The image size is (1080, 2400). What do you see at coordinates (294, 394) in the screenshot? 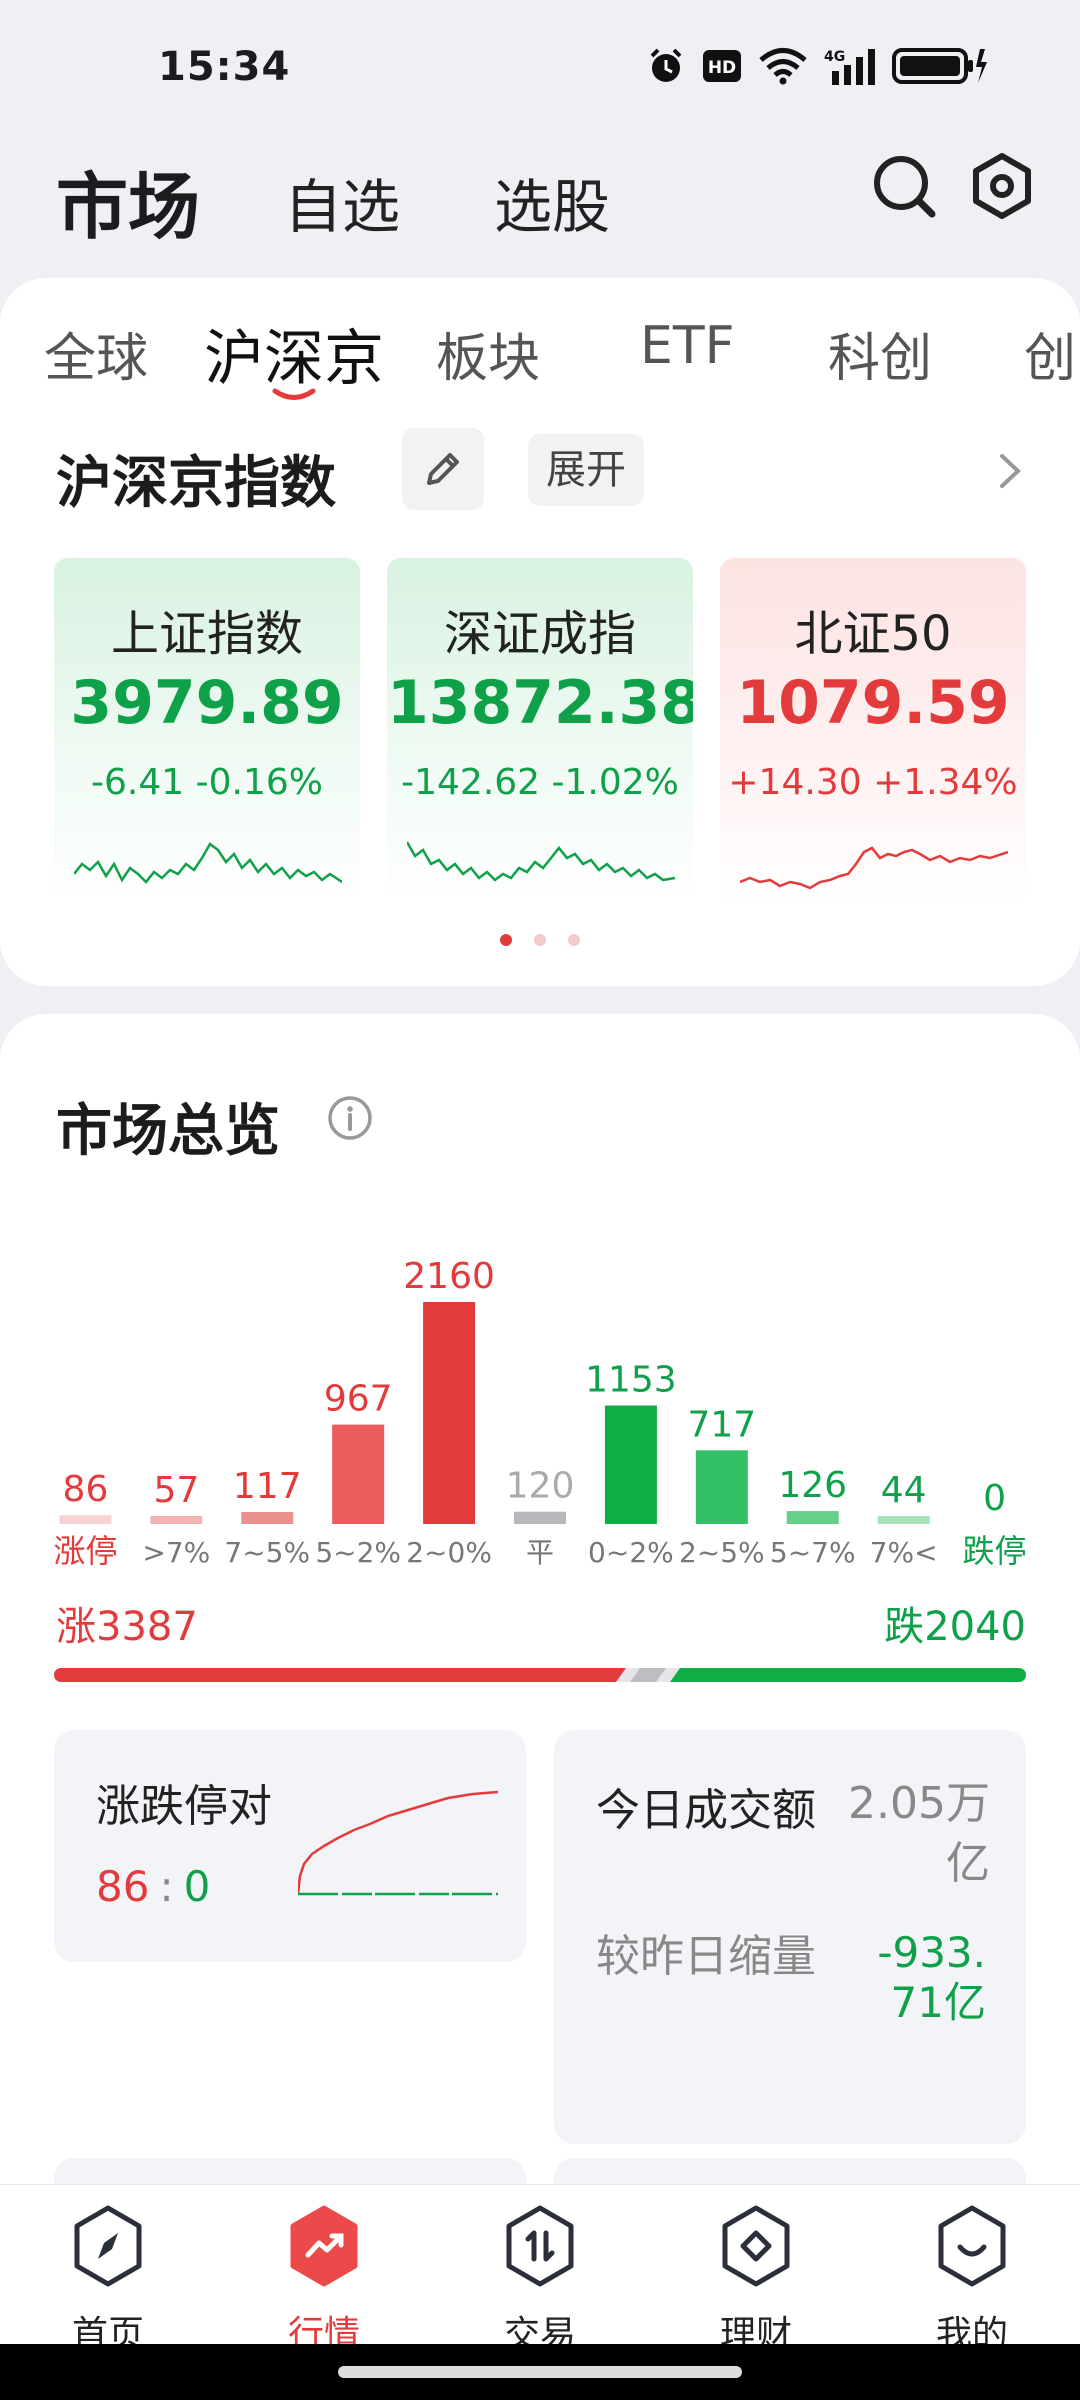
I see `active-tab-indicator` at bounding box center [294, 394].